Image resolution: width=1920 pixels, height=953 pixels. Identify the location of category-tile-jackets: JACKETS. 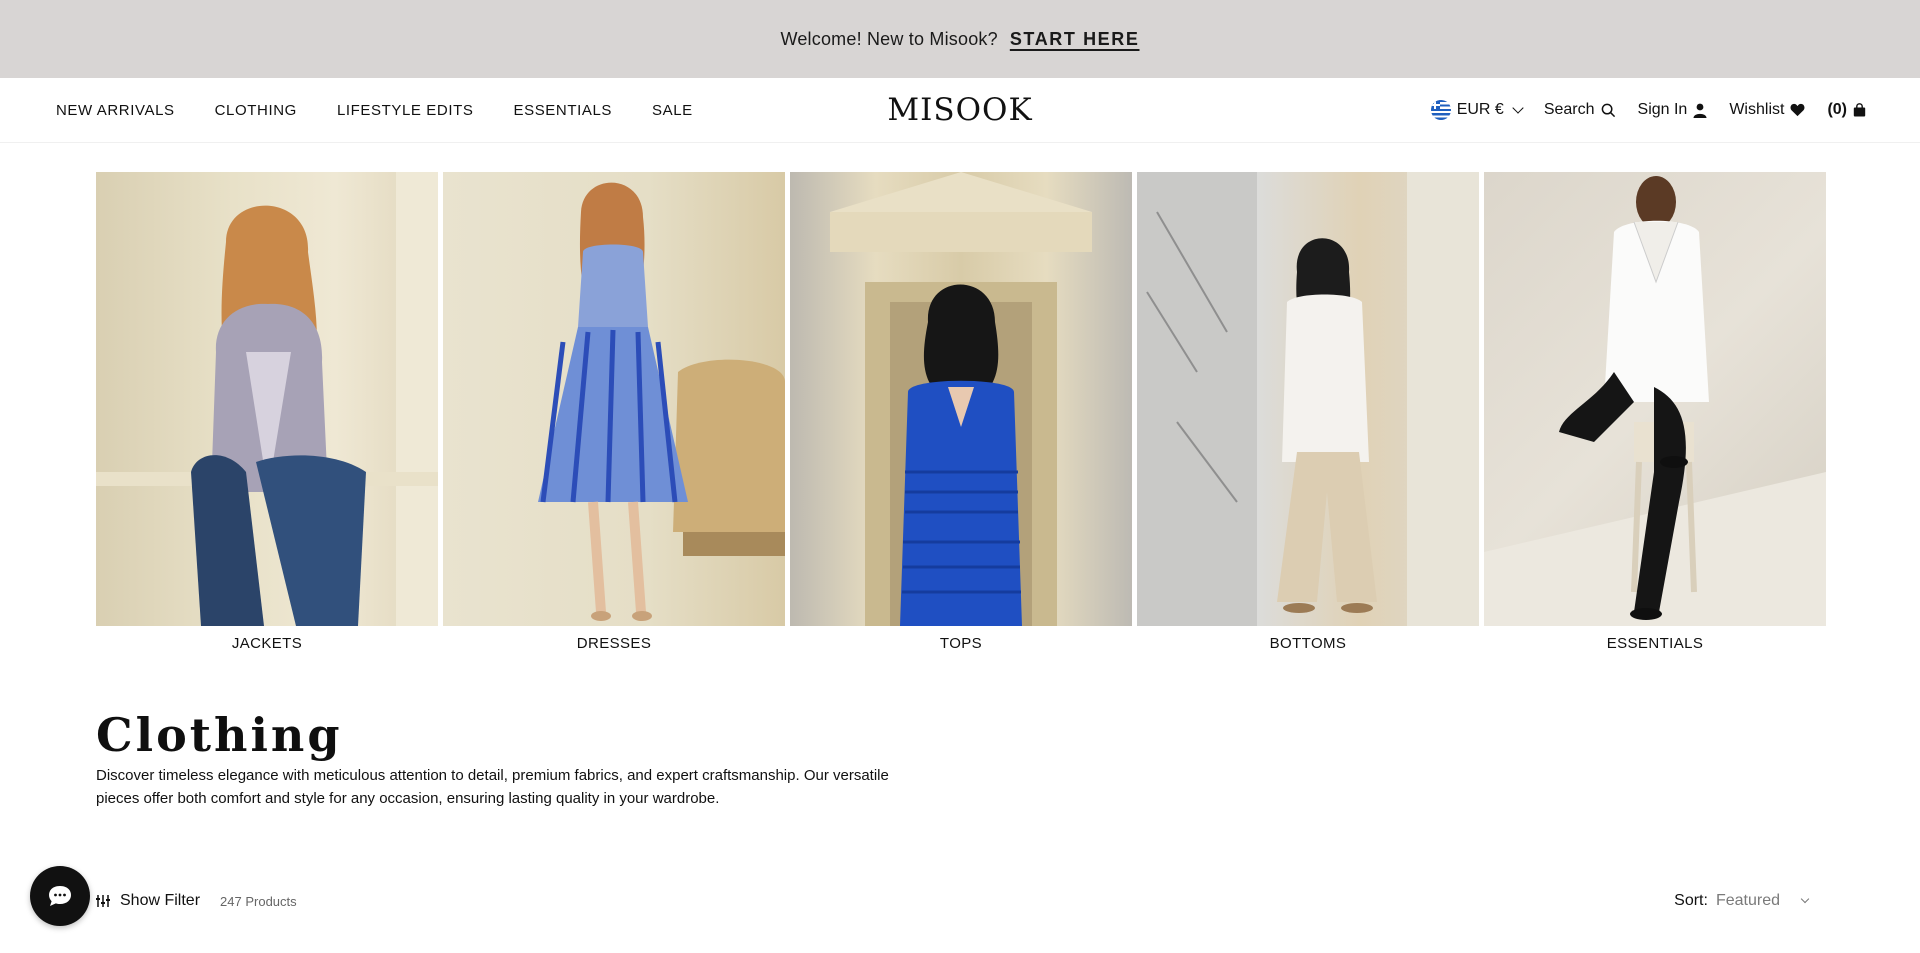
(267, 412).